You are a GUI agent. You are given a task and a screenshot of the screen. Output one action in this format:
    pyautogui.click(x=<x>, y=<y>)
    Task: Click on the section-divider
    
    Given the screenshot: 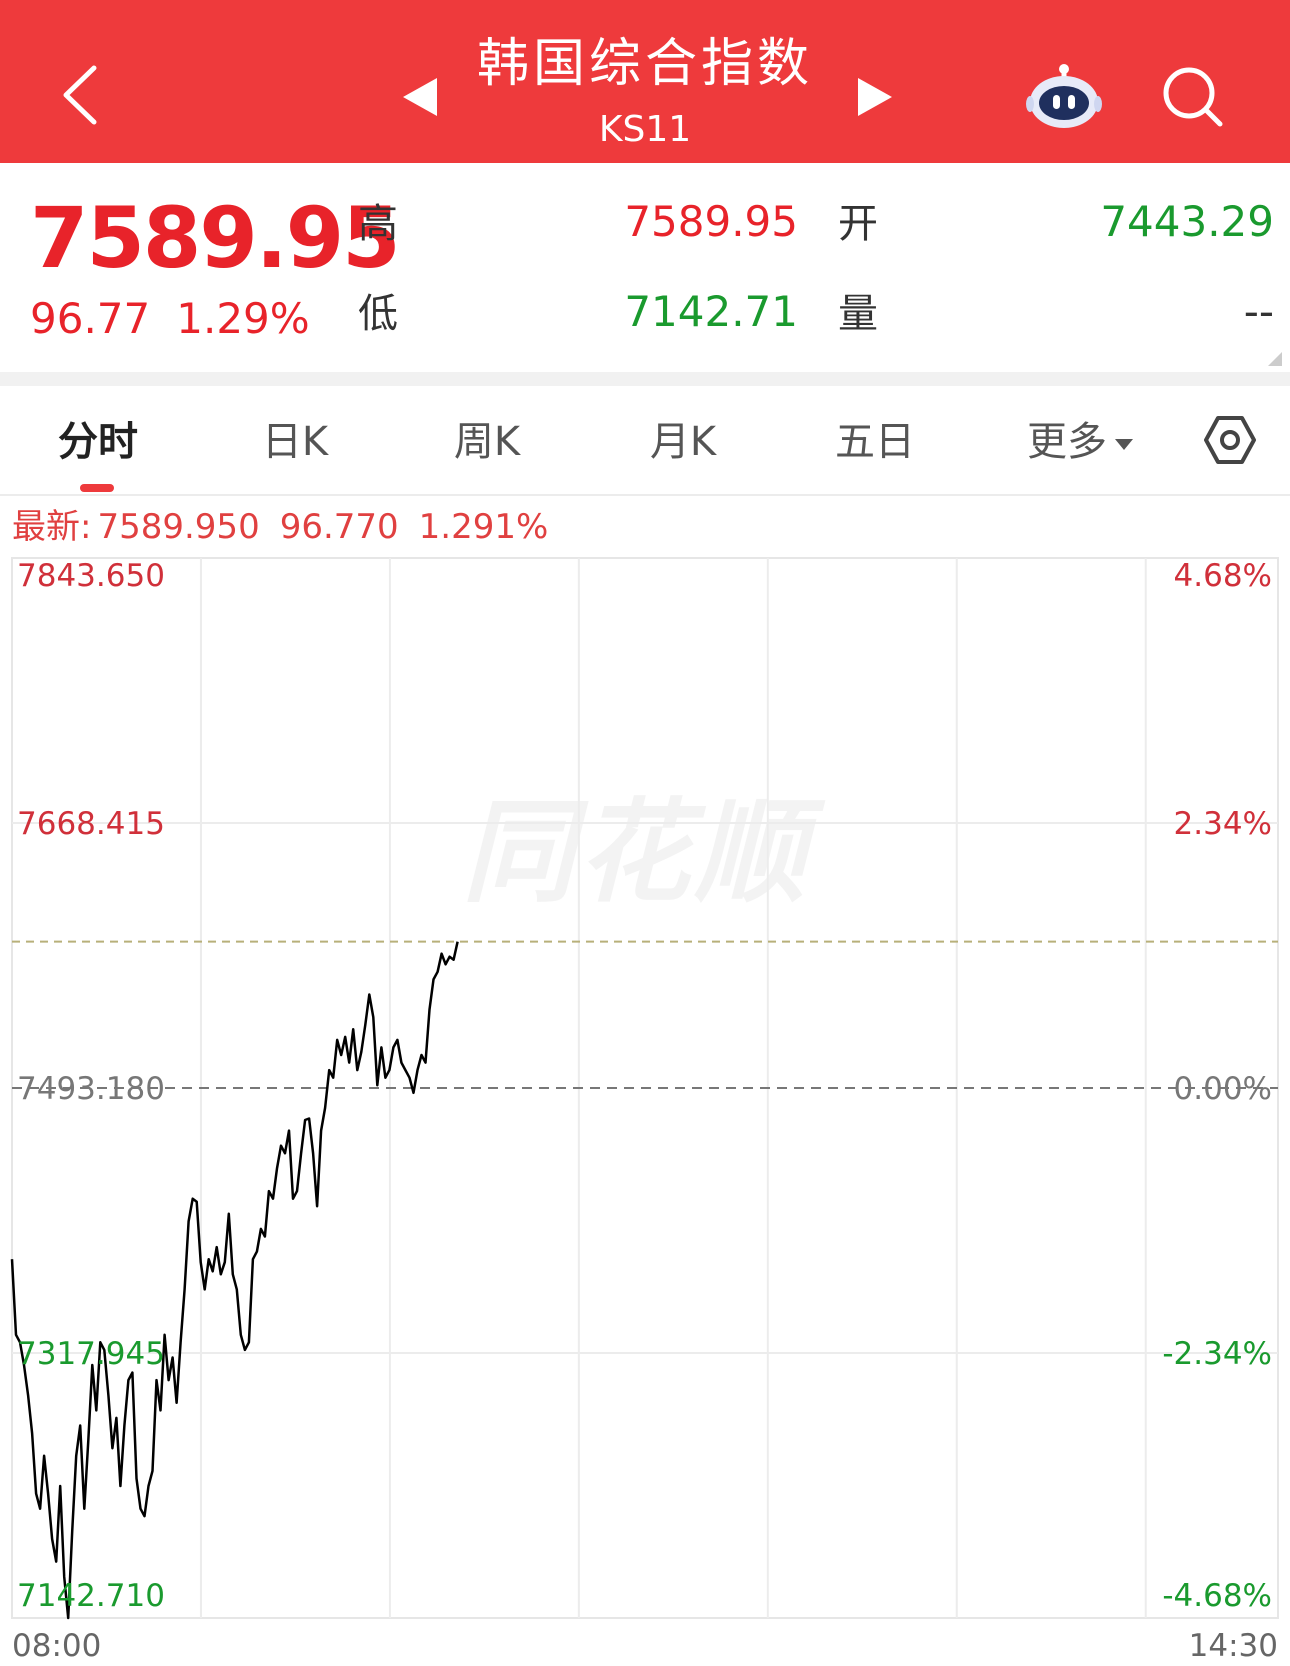 What is the action you would take?
    pyautogui.click(x=645, y=379)
    